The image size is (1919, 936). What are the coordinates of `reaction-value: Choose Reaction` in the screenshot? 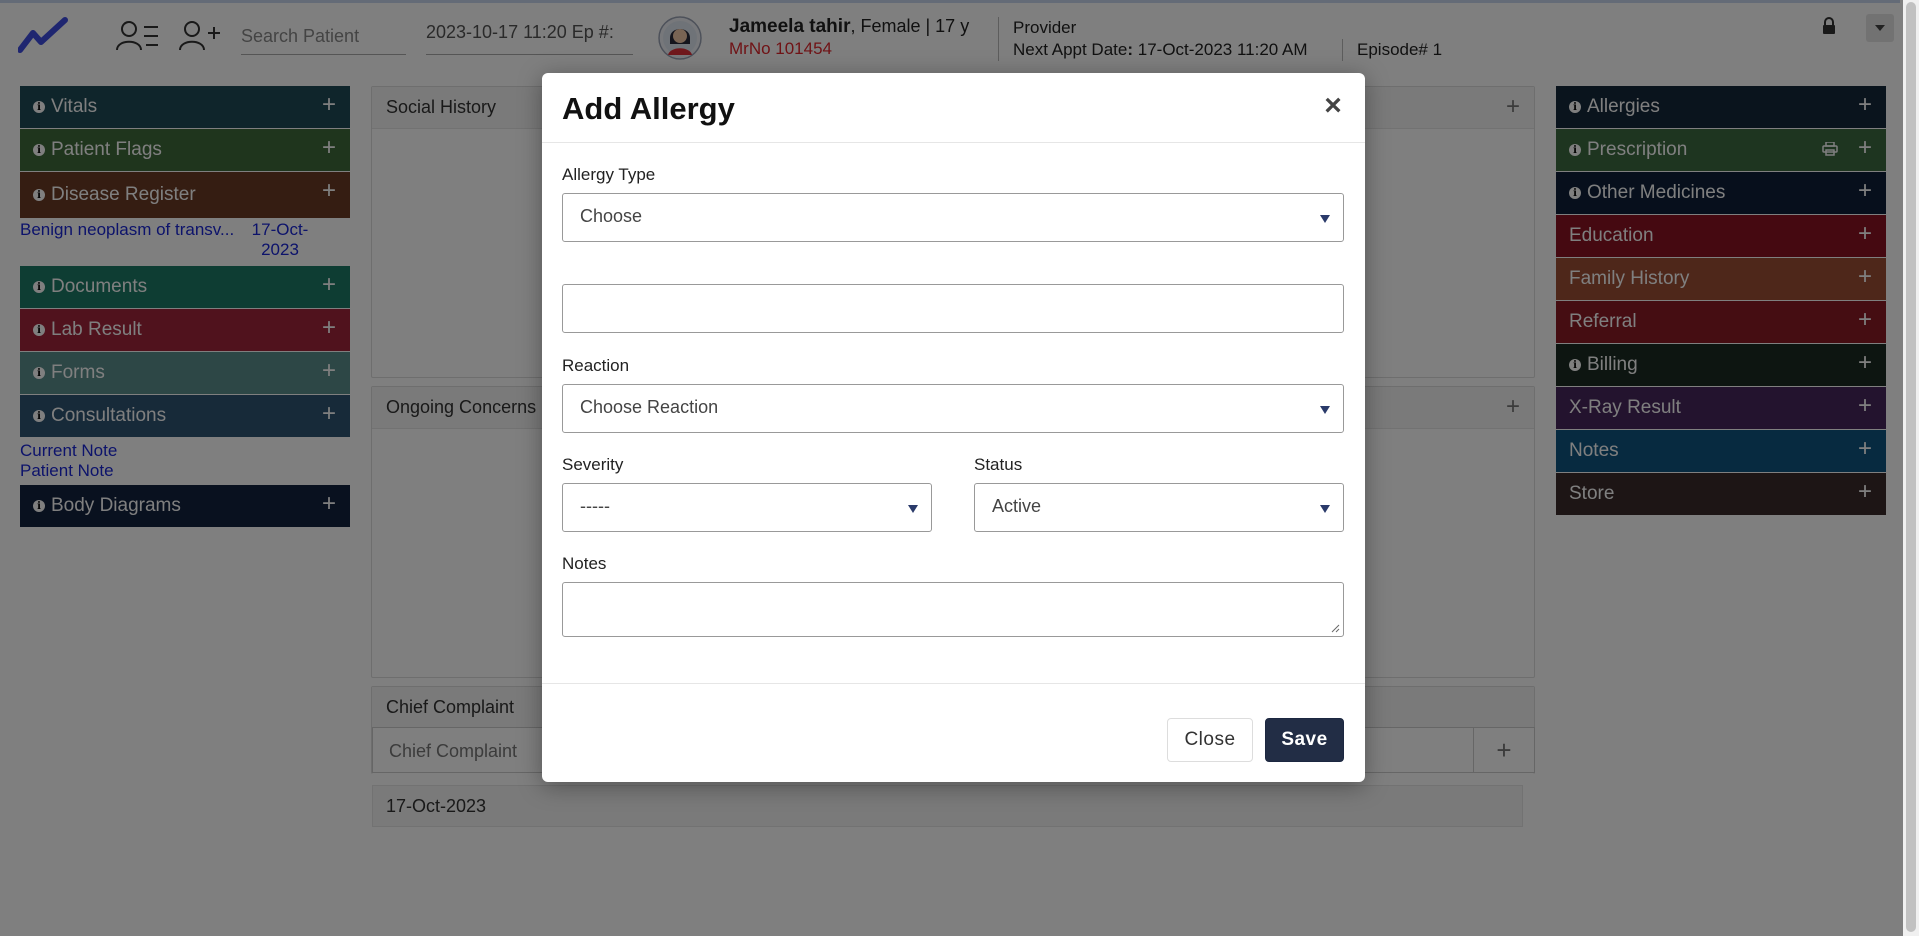 It's located at (649, 407).